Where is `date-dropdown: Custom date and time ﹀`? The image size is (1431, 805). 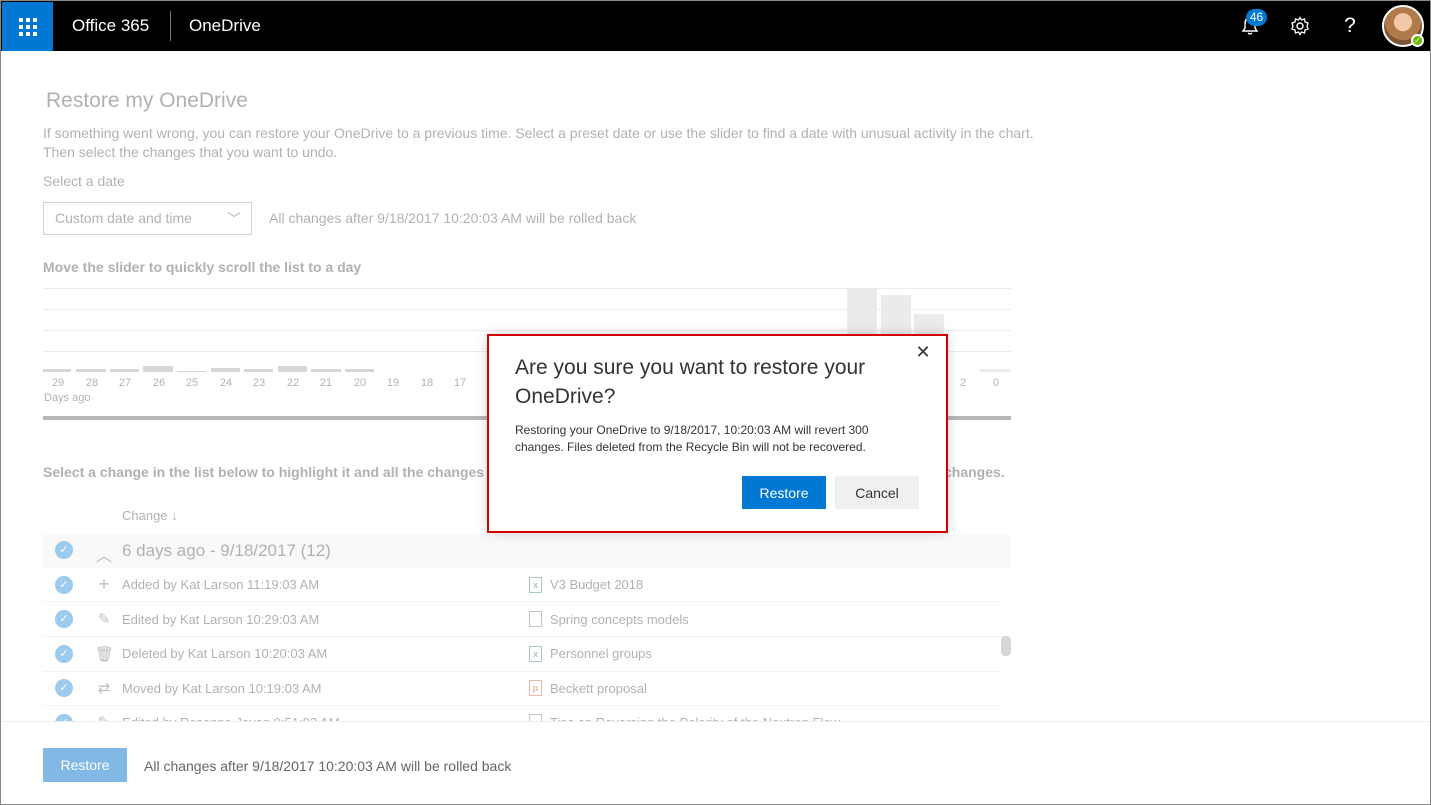
date-dropdown: Custom date and time ﹀ is located at coordinates (147, 218).